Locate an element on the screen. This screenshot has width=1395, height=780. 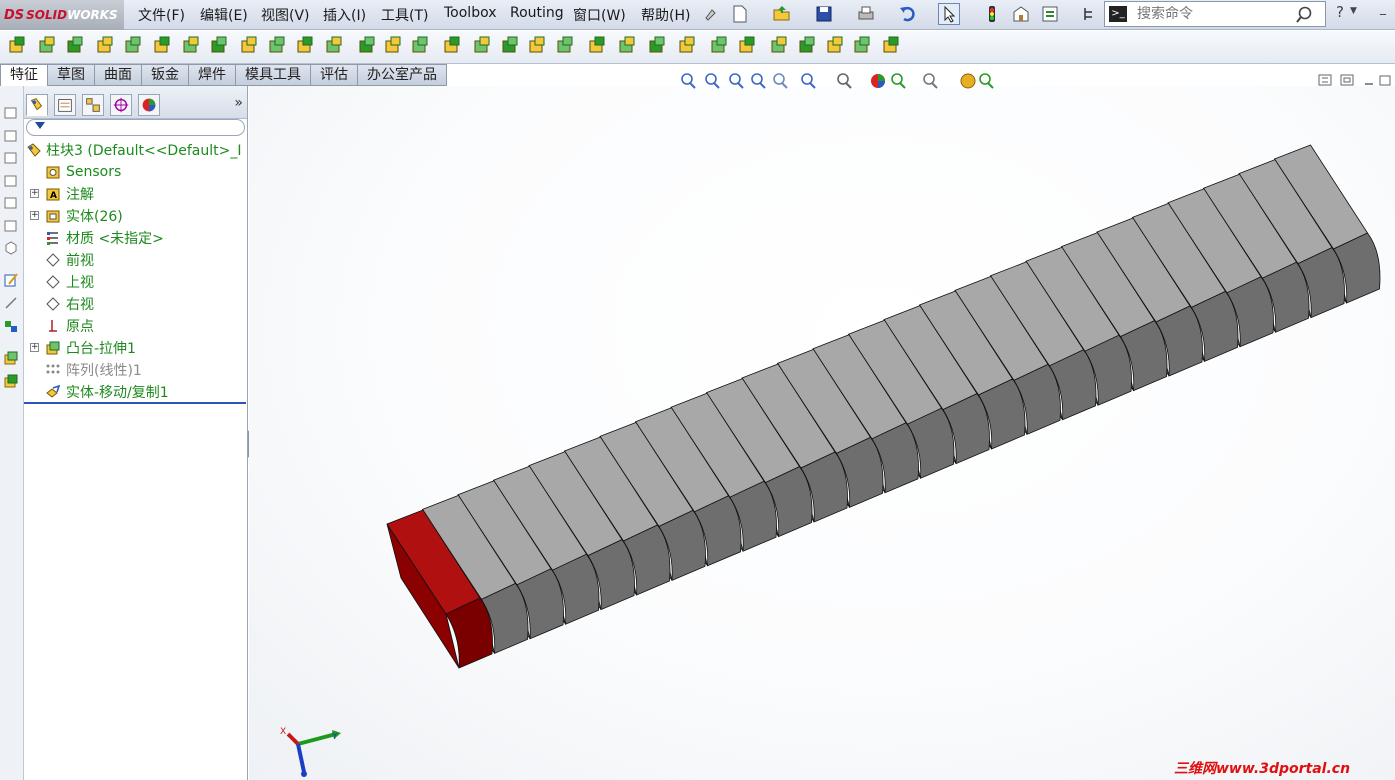
menu-insert: 插入(I) is located at coordinates (344, 15).